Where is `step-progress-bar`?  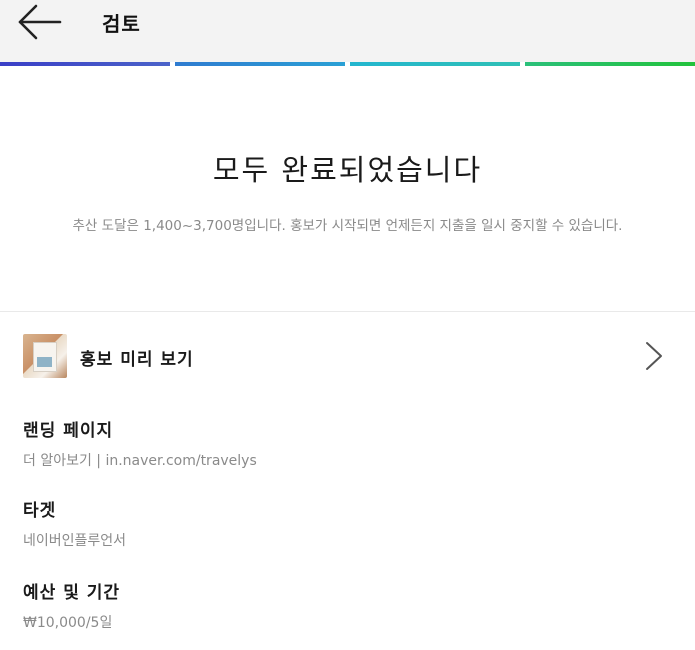
step-progress-bar is located at coordinates (347, 64).